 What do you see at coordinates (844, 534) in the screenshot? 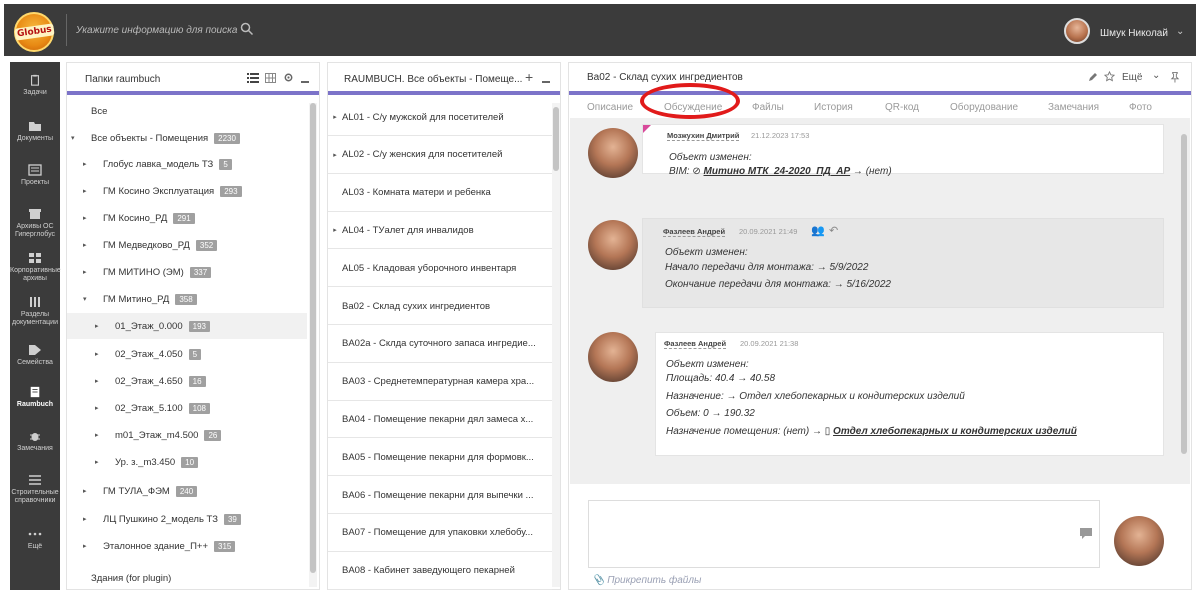
I see `comment-input` at bounding box center [844, 534].